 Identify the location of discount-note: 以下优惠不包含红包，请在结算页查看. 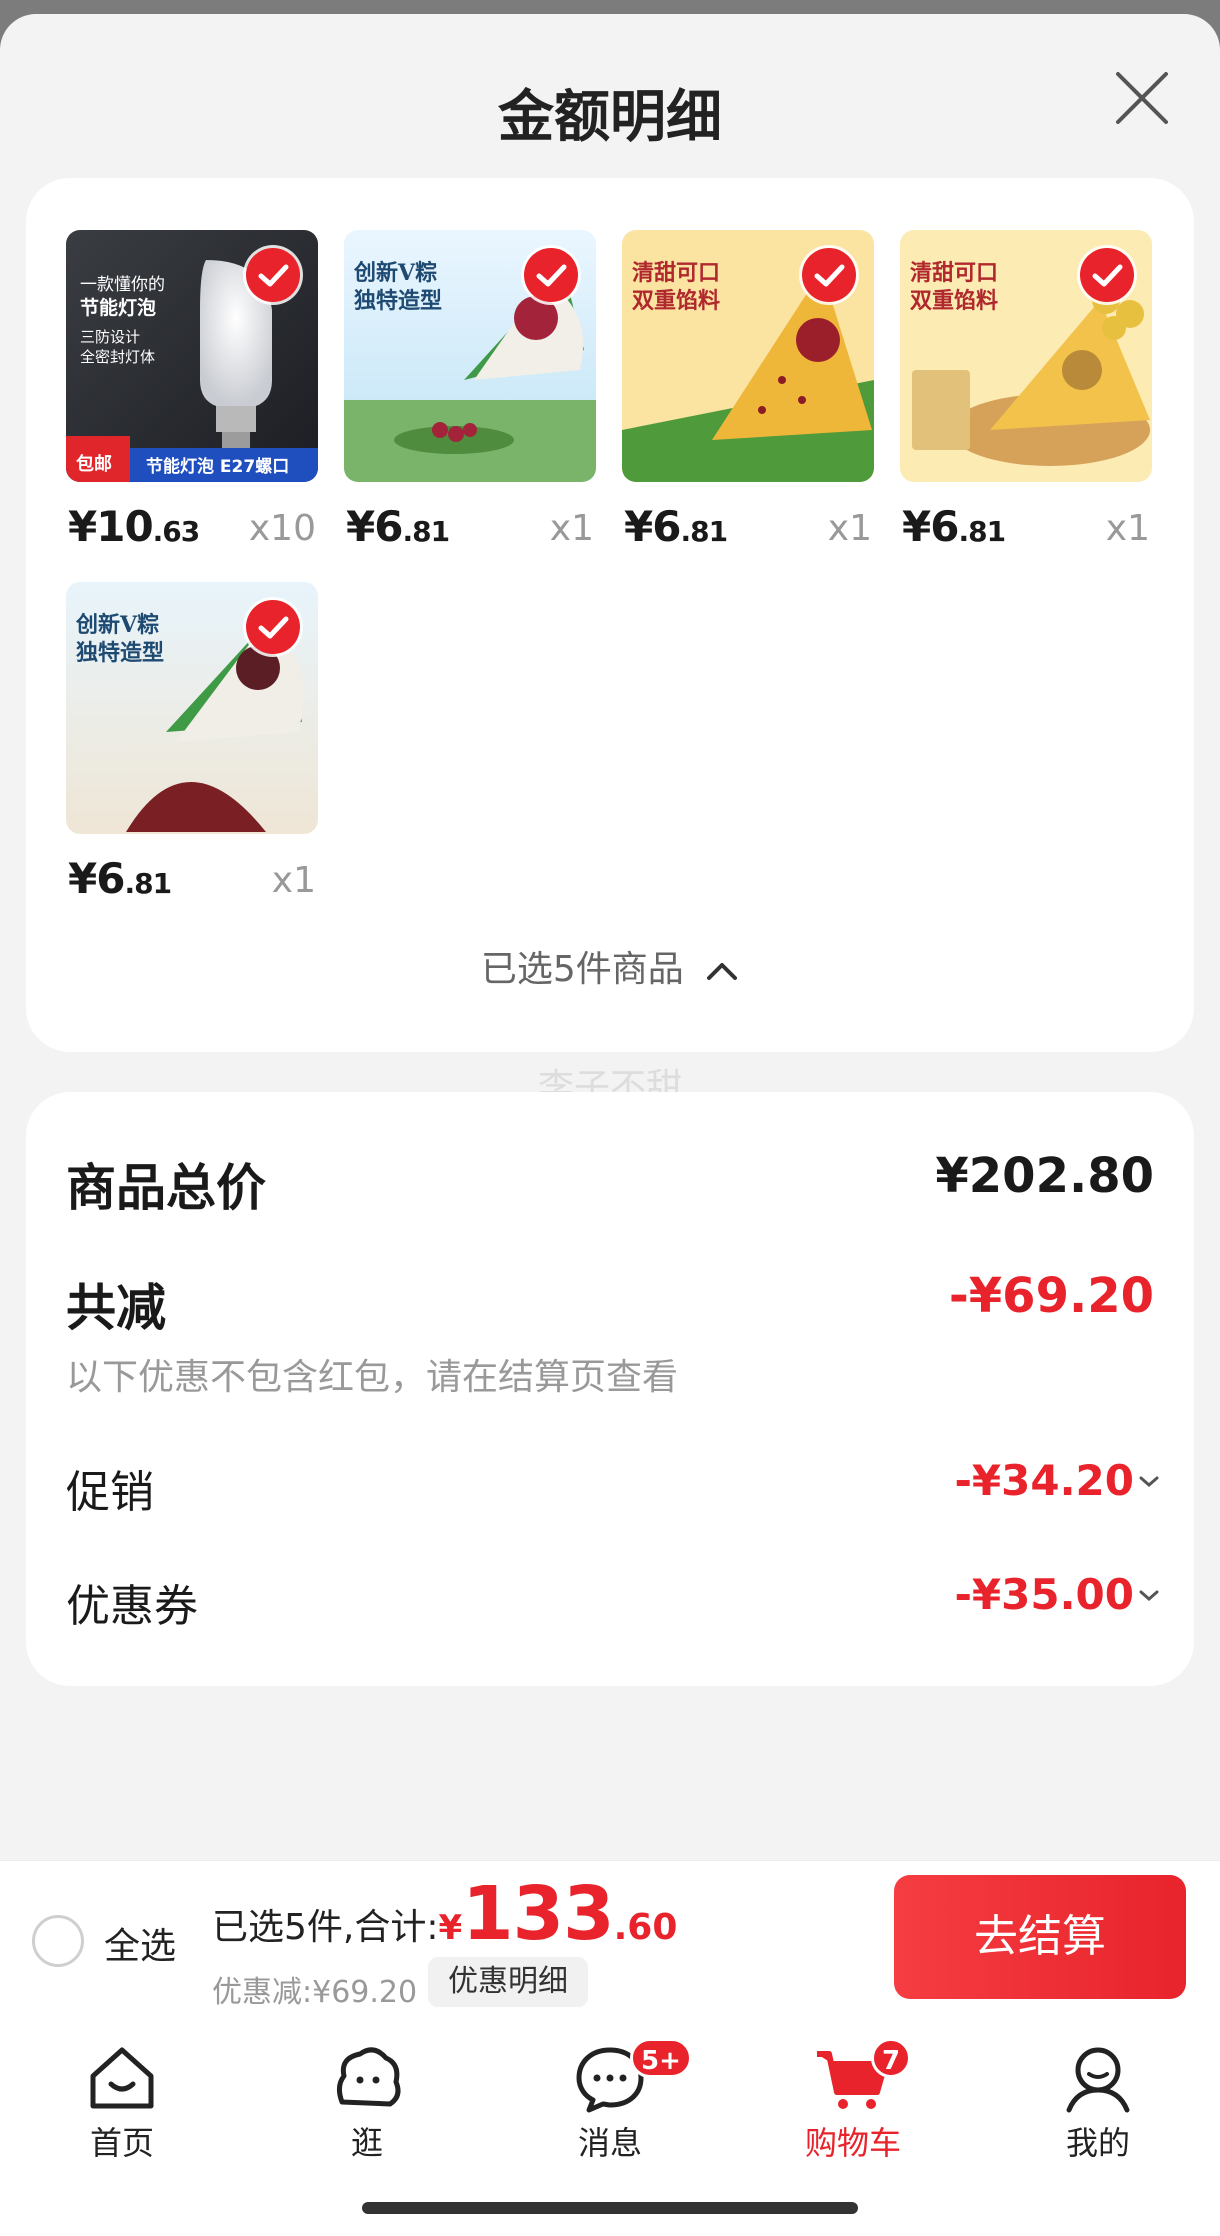
(372, 1377).